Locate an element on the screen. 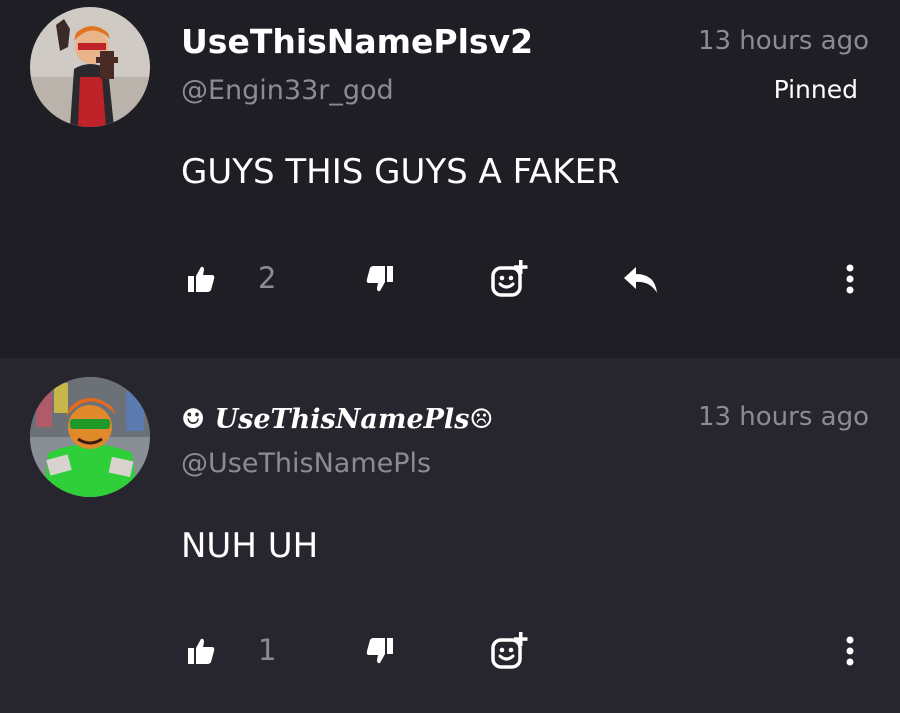  comment-actions: 2 is located at coordinates (450, 279).